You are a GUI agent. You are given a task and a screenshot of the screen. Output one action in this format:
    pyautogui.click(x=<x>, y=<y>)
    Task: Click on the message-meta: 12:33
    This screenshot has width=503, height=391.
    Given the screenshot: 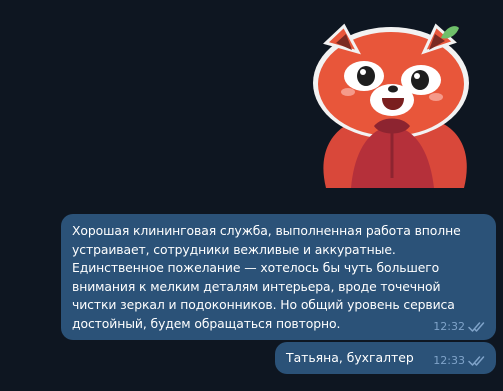 What is the action you would take?
    pyautogui.click(x=459, y=361)
    